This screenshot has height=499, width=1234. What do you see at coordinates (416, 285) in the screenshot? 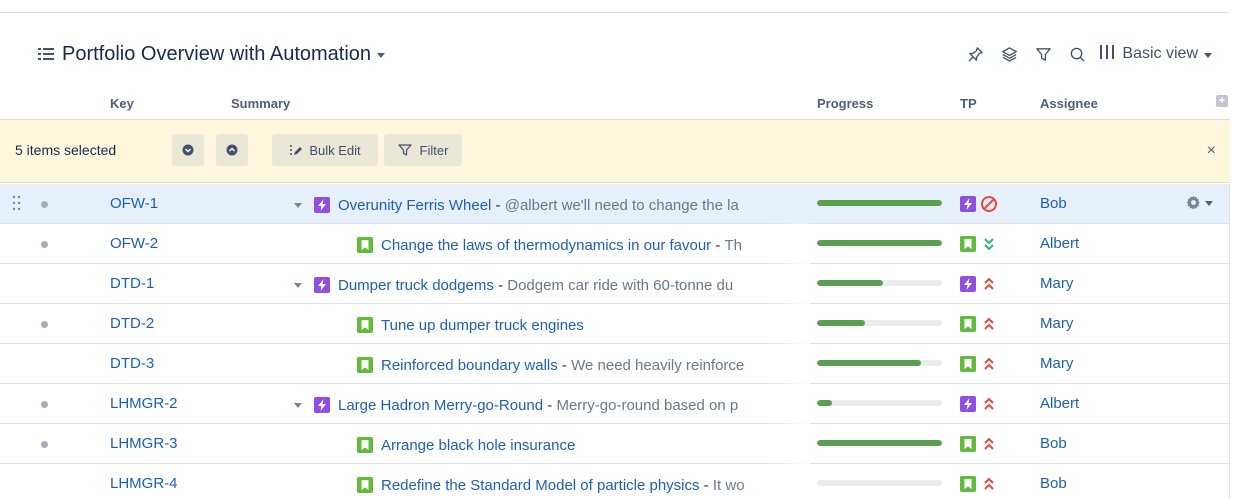
I see `issue-title-link: Dumper truck dodgems` at bounding box center [416, 285].